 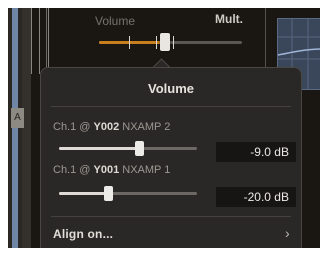 What do you see at coordinates (106, 170) in the screenshot?
I see `device-id: Y001` at bounding box center [106, 170].